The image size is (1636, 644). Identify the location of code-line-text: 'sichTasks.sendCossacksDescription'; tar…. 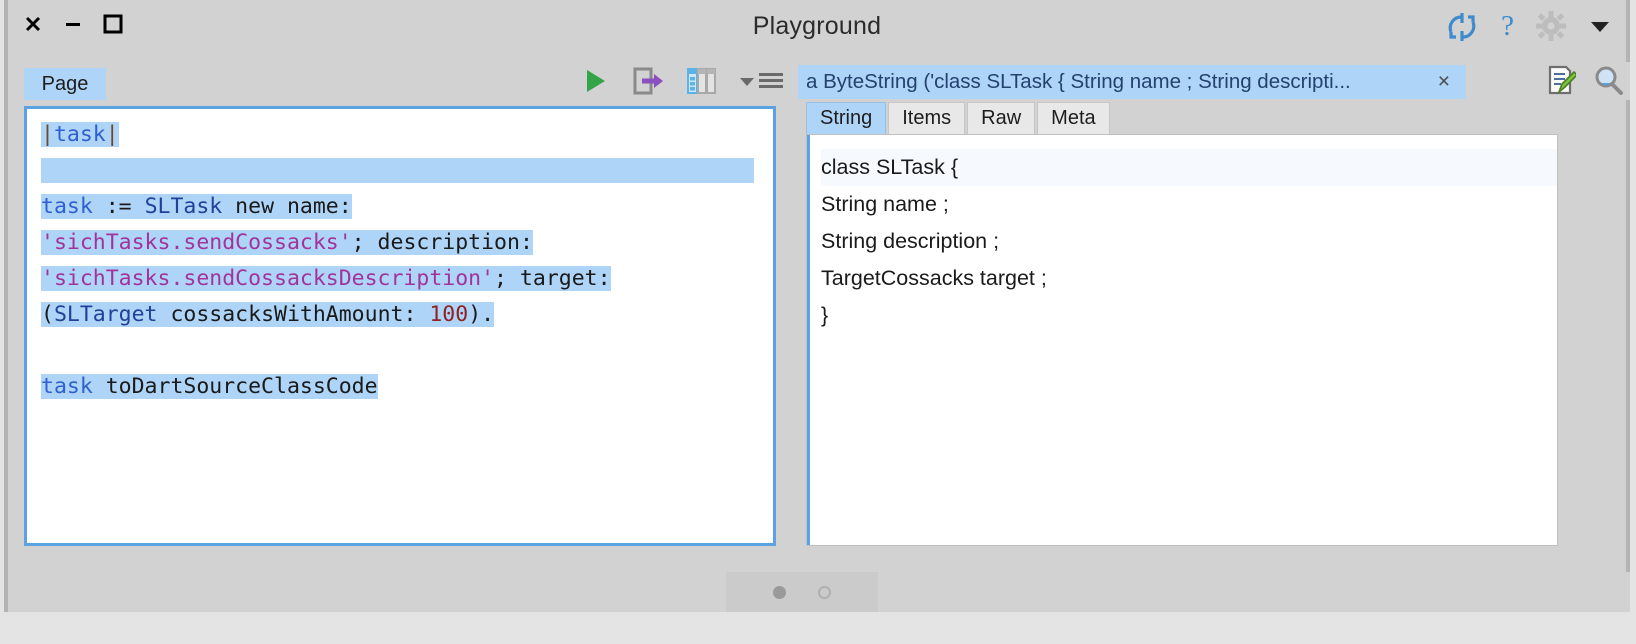
(326, 278).